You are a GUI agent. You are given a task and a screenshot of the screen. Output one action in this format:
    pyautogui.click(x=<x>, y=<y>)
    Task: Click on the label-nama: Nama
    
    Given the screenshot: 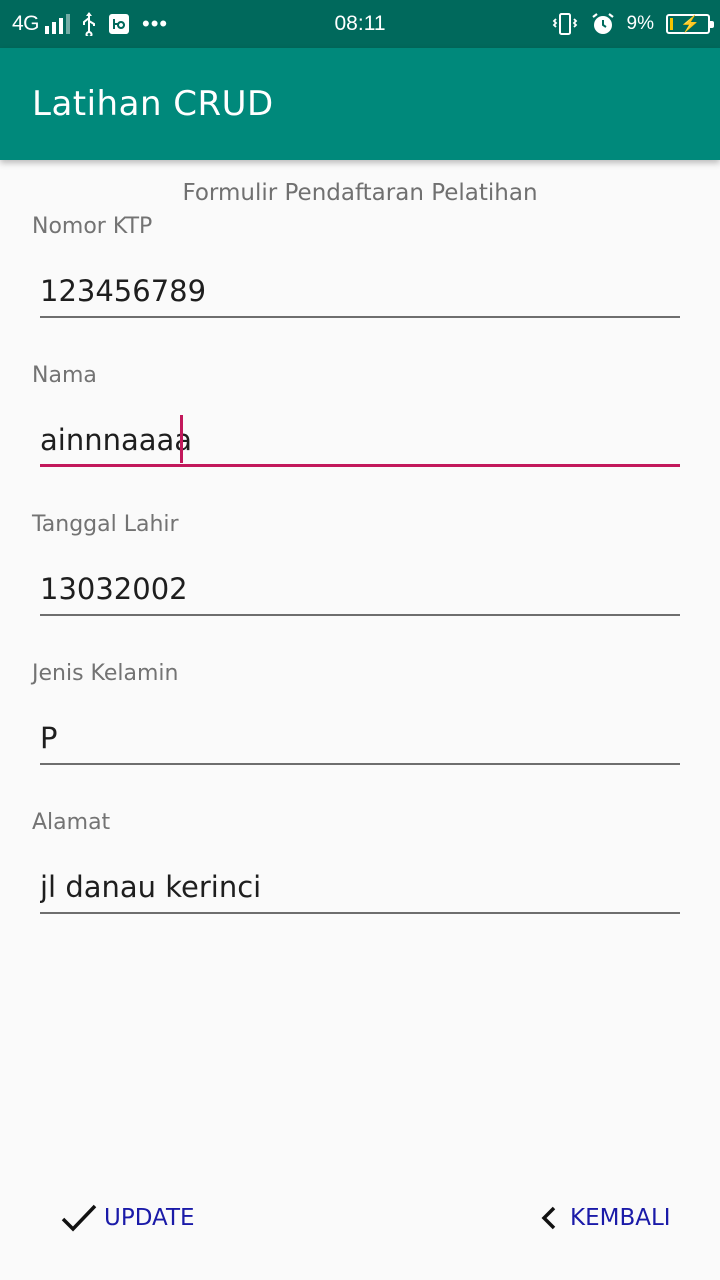 What is the action you would take?
    pyautogui.click(x=64, y=375)
    